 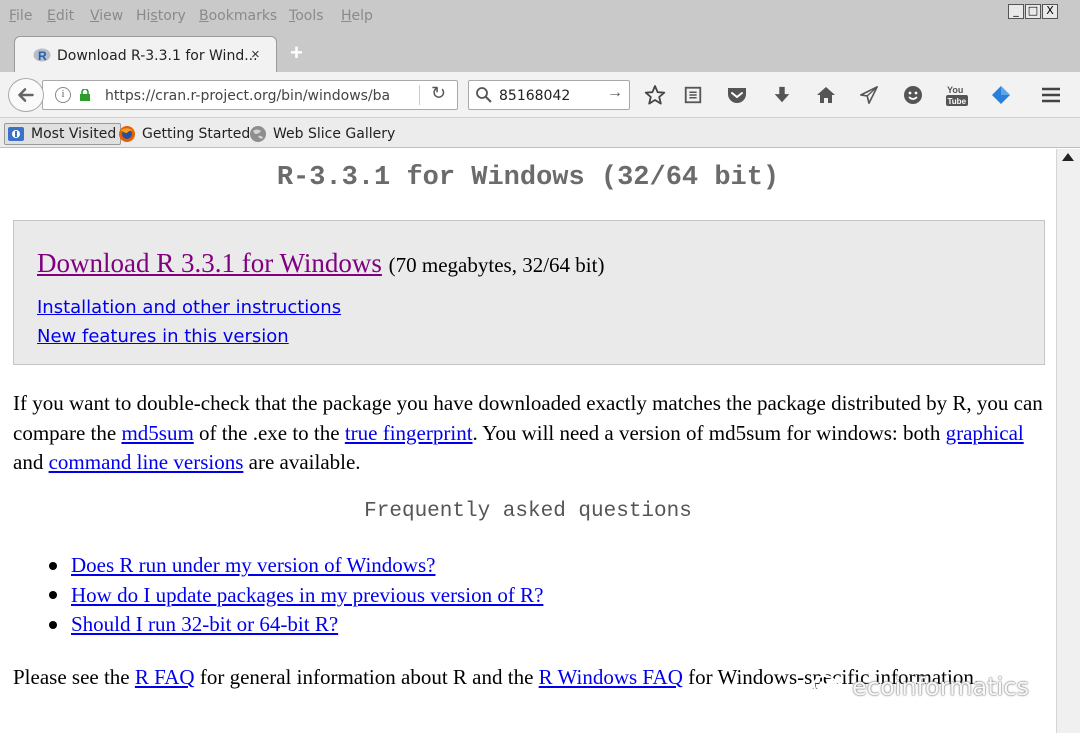 What do you see at coordinates (238, 16) in the screenshot?
I see `menu-bookmarks: Bookmarks` at bounding box center [238, 16].